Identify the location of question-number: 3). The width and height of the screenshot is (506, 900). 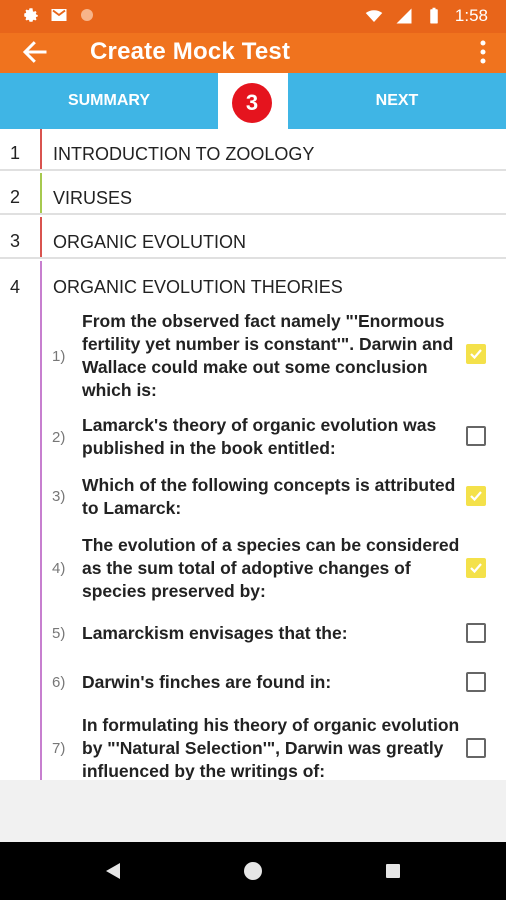
(59, 496).